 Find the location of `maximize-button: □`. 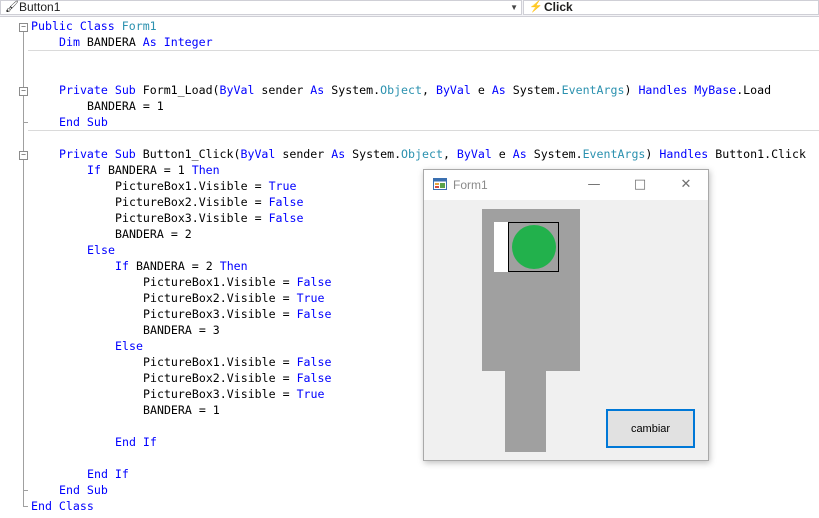

maximize-button: □ is located at coordinates (640, 185).